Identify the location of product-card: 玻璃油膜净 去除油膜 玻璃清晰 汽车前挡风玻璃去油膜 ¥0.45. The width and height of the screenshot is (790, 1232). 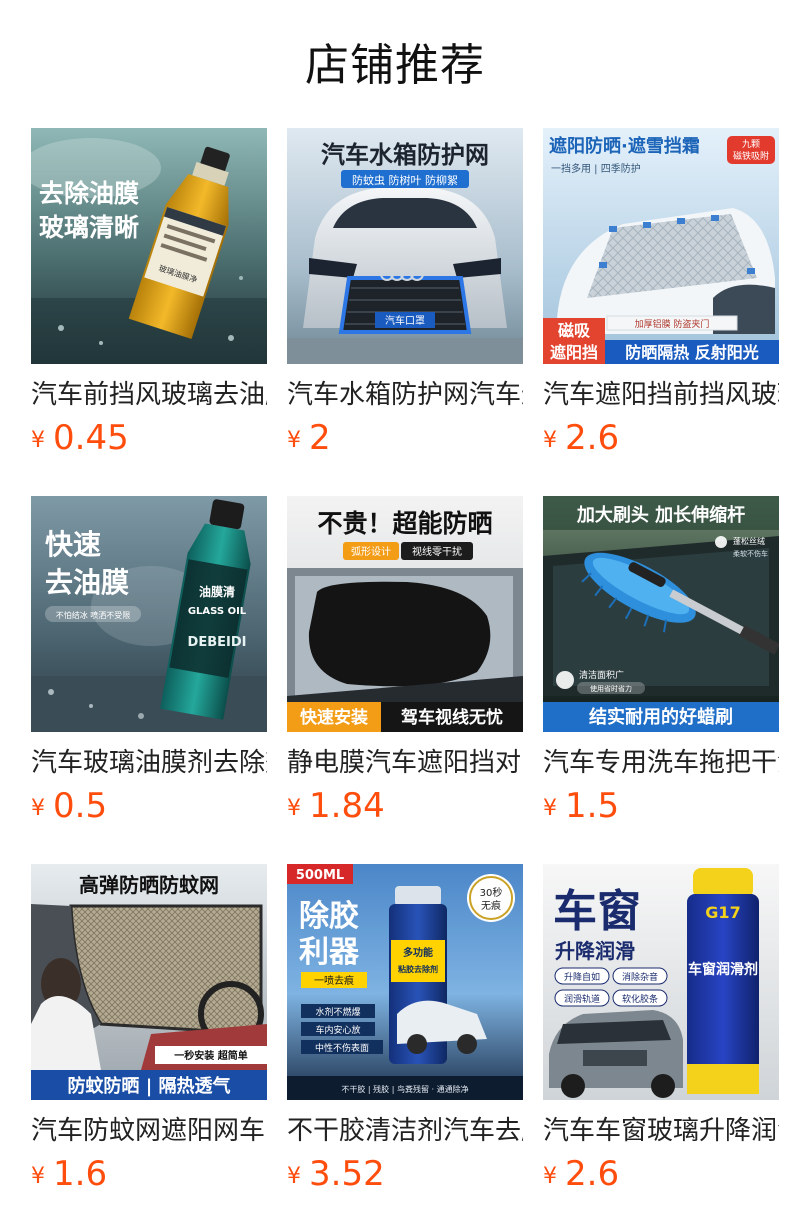
(149, 298).